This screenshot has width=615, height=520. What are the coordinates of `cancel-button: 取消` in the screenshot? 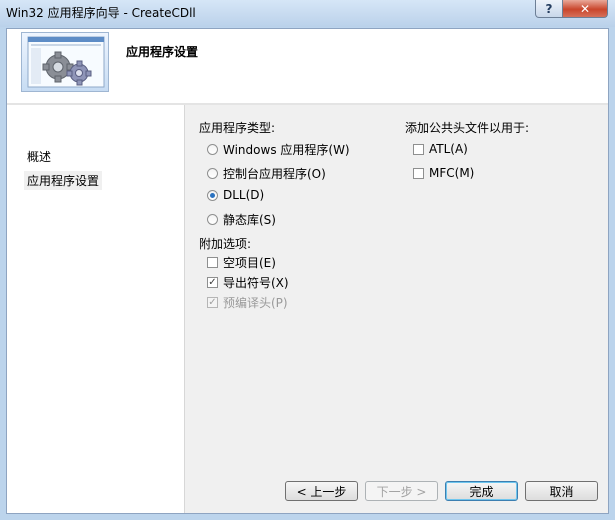 It's located at (561, 491).